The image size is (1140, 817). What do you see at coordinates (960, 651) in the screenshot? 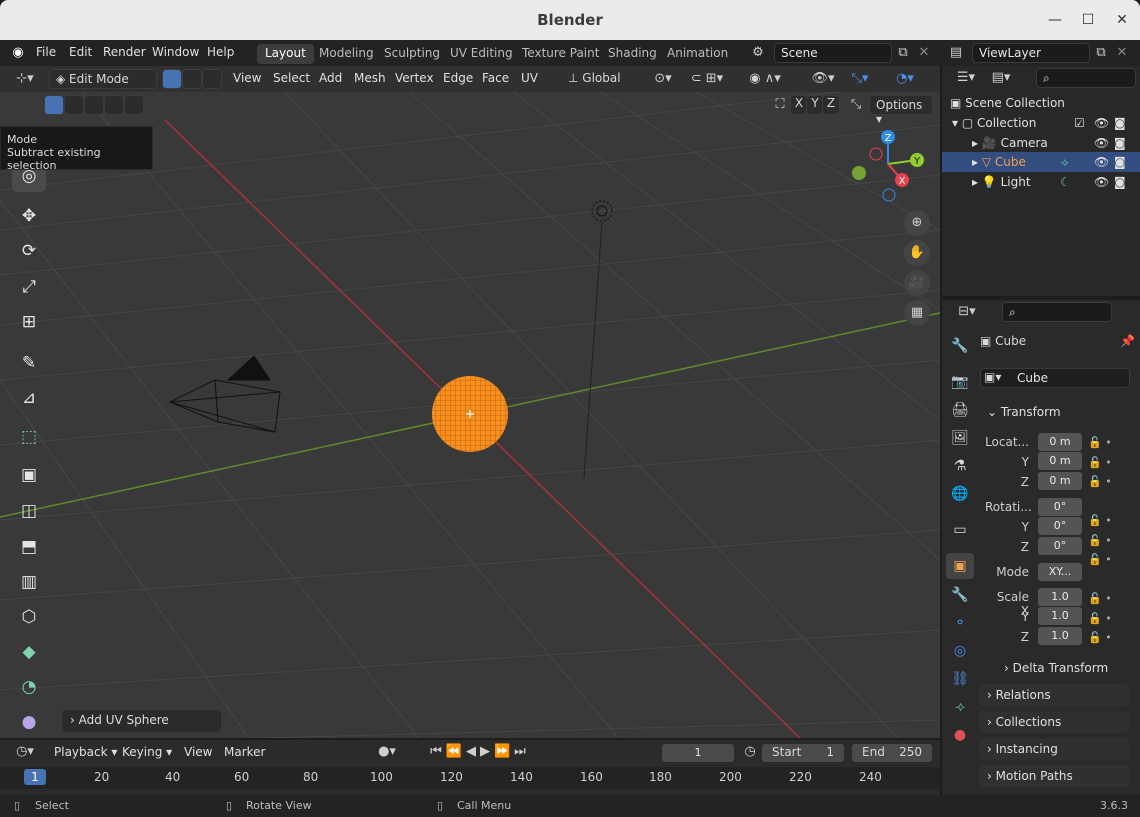
I see `physics-tab-icon: ◎` at bounding box center [960, 651].